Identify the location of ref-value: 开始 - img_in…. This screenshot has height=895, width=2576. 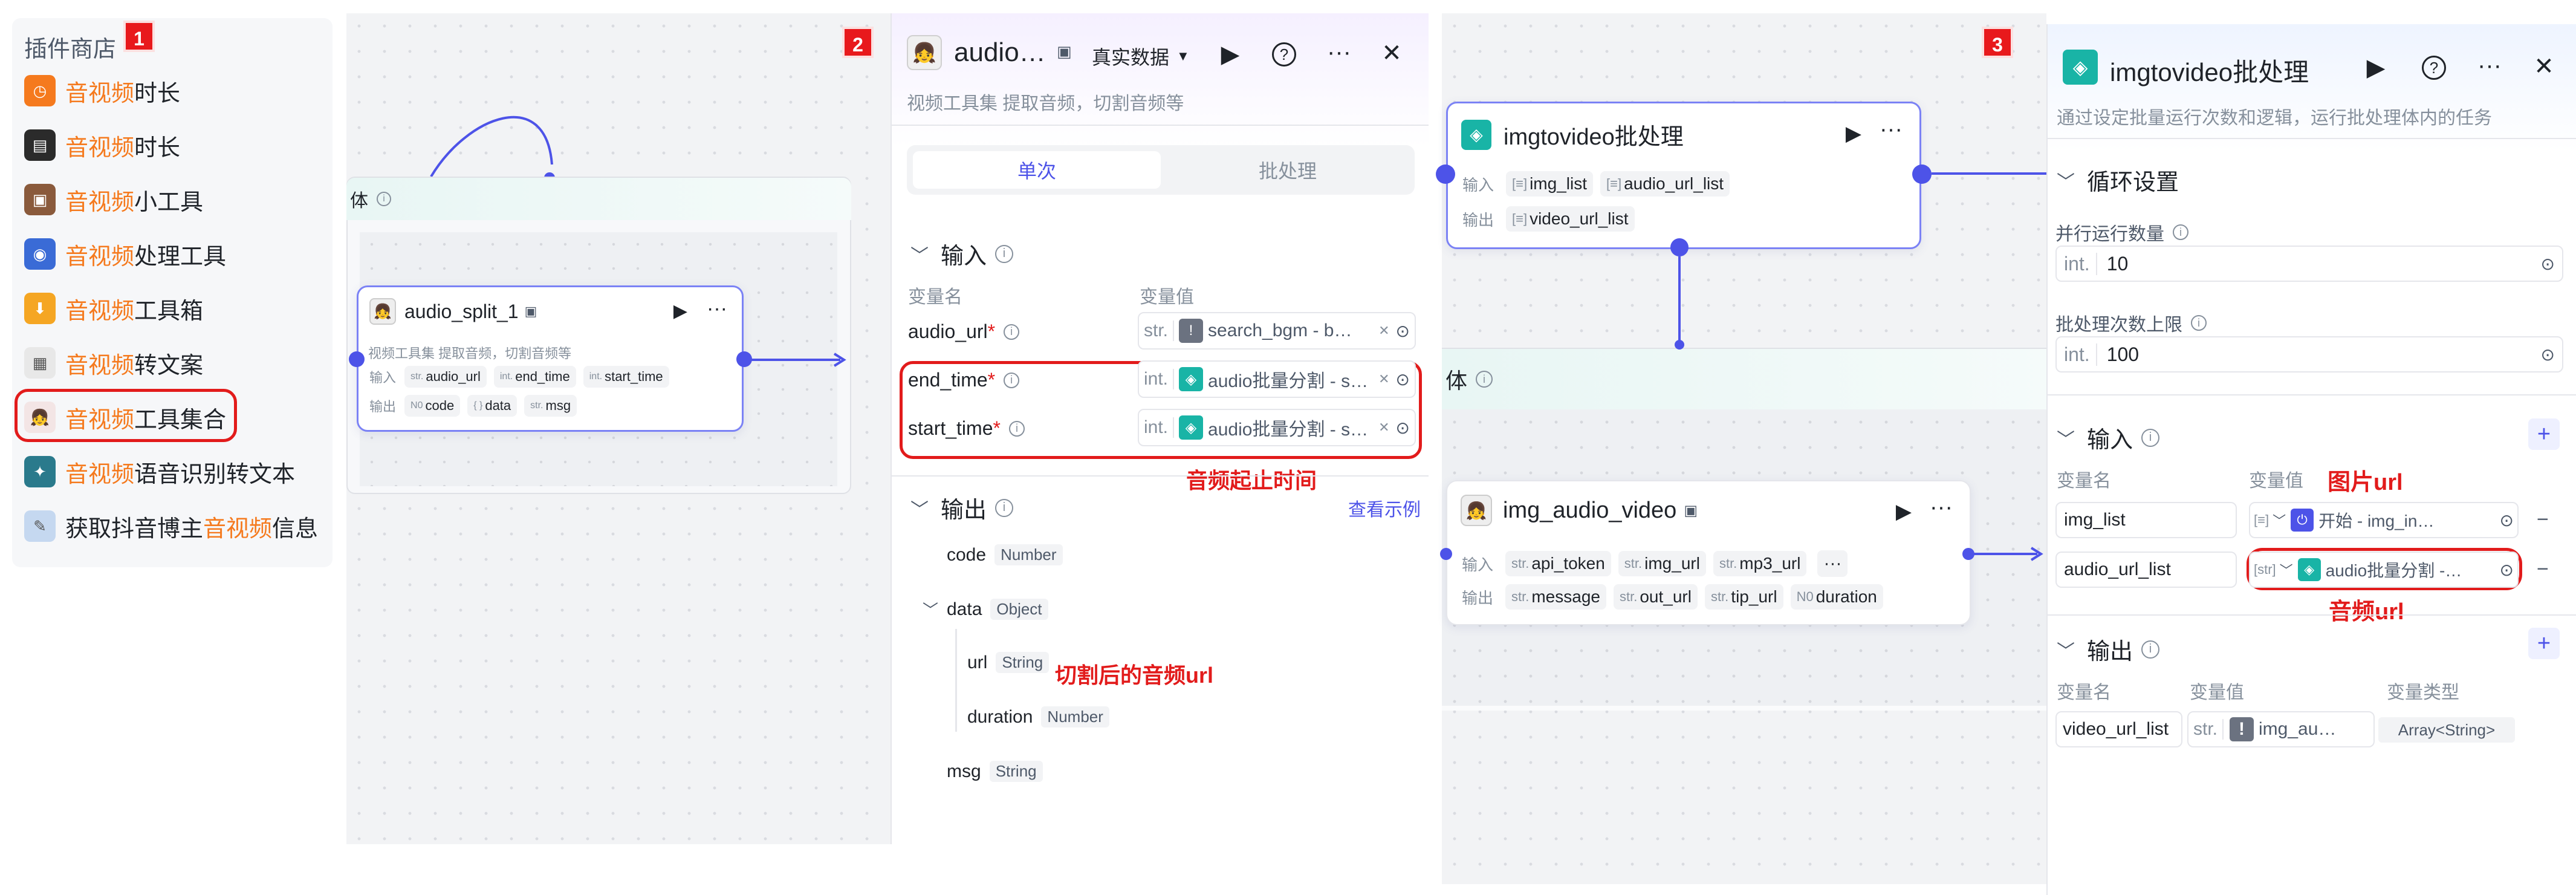
(2377, 521).